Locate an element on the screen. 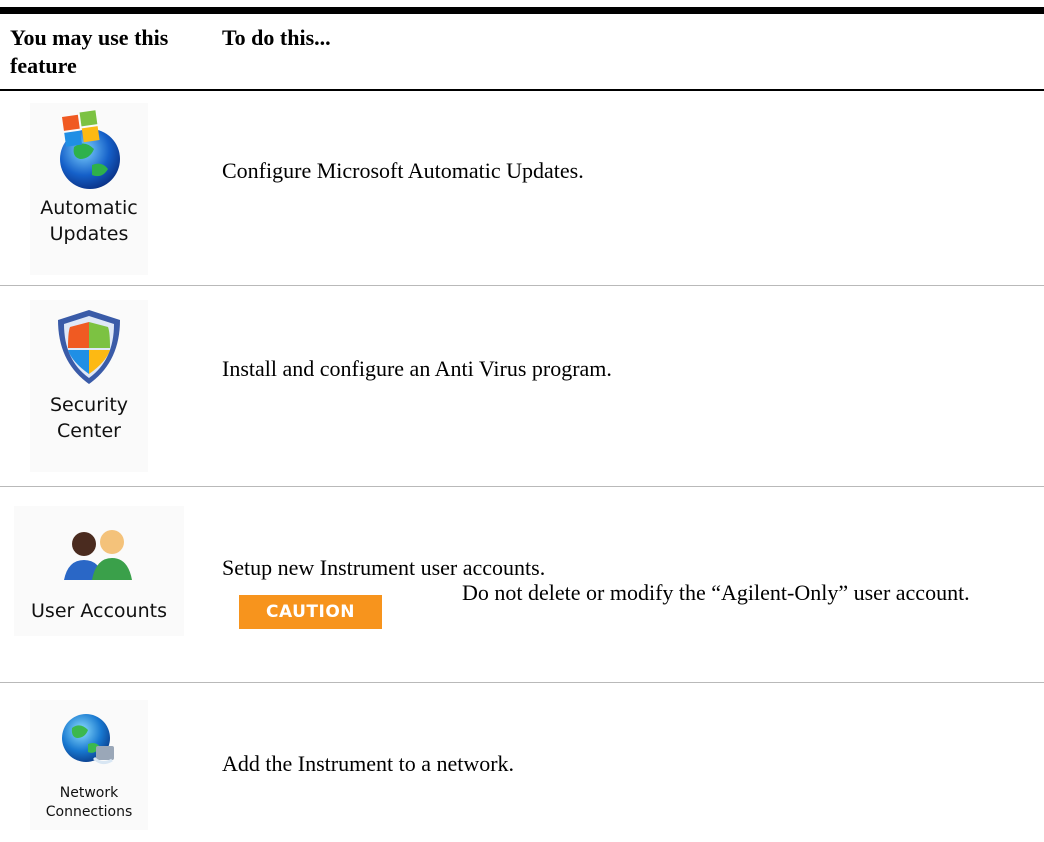 This screenshot has height=842, width=1044. caution-badge: CAUTION is located at coordinates (310, 612).